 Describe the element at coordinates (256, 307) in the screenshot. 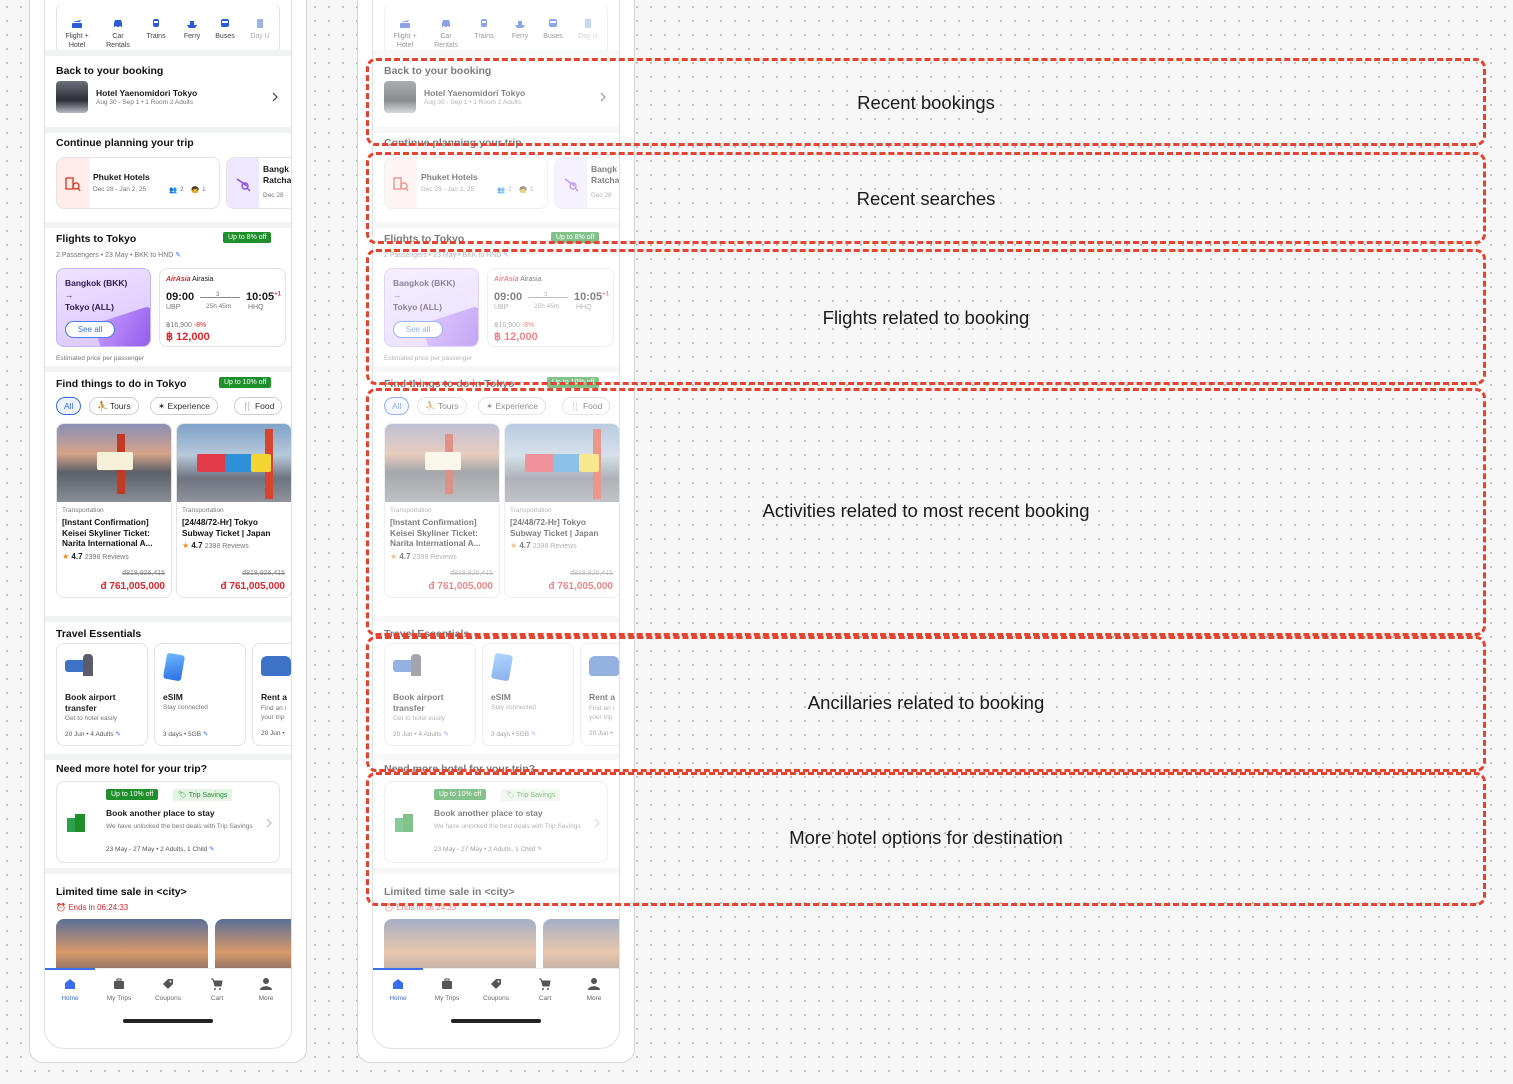

I see `arrive-code: HHQ` at that location.